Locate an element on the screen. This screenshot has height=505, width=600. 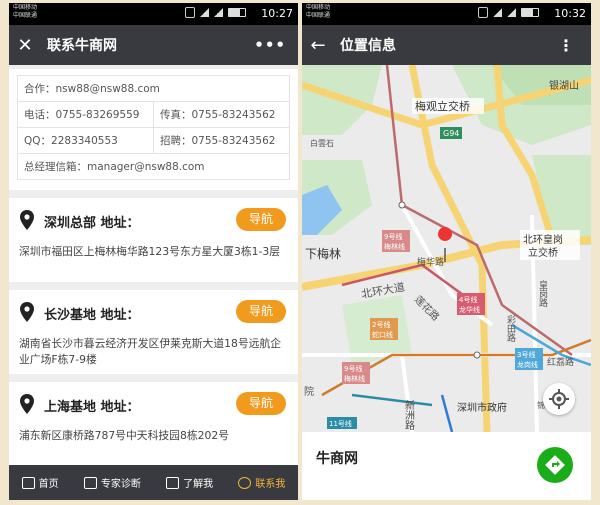
map-label: 梅观立交桥 is located at coordinates (442, 106).